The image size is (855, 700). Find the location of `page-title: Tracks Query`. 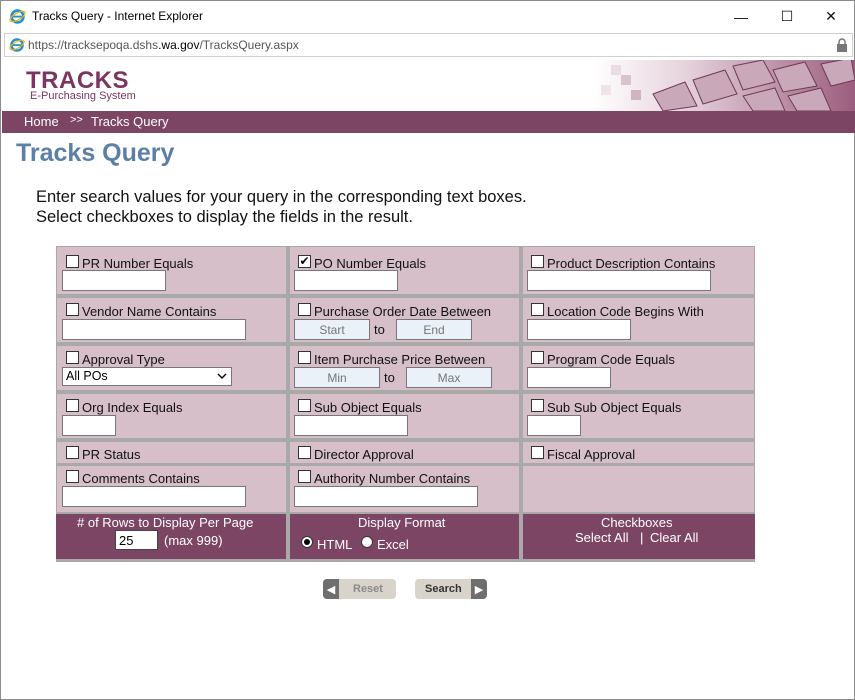

page-title: Tracks Query is located at coordinates (95, 153).